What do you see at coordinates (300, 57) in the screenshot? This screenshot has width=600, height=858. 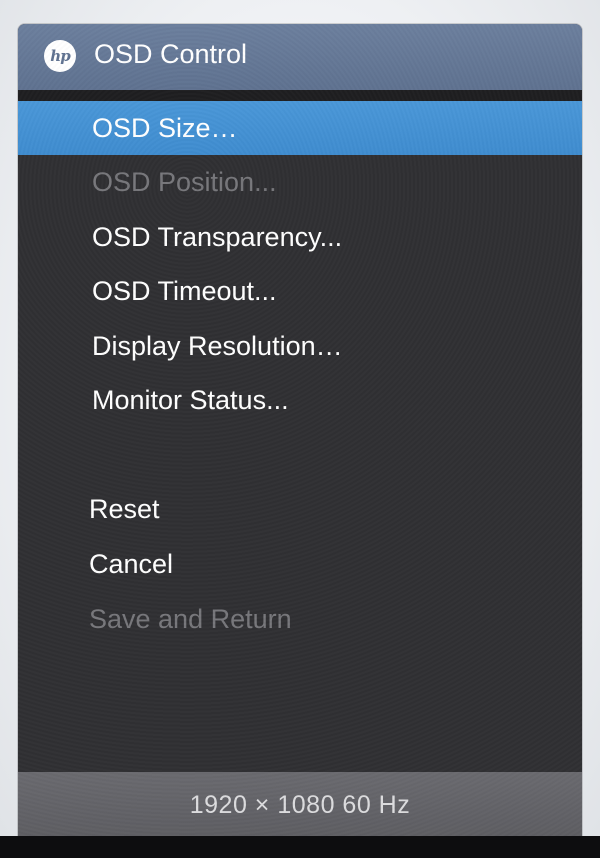 I see `osd-header: hp OSD Control` at bounding box center [300, 57].